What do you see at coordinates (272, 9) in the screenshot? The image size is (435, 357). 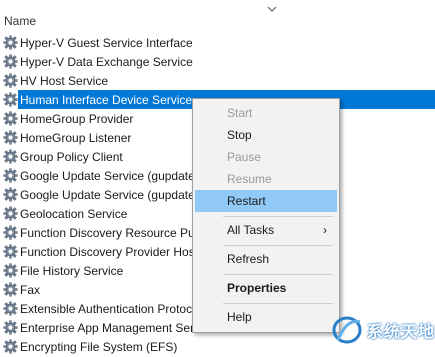 I see `sort-chevron-icon` at bounding box center [272, 9].